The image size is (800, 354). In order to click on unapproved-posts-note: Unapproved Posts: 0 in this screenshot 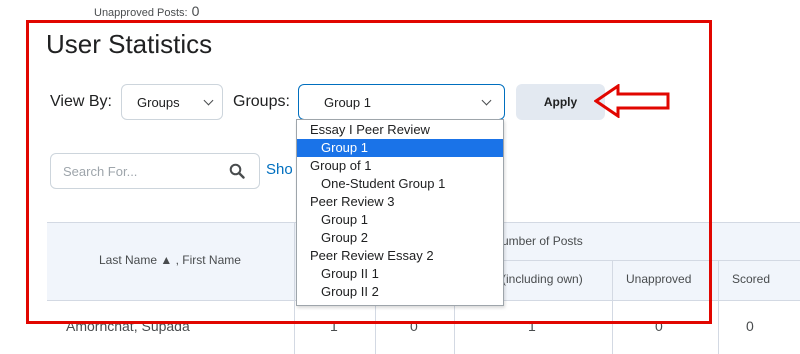, I will do `click(146, 11)`.